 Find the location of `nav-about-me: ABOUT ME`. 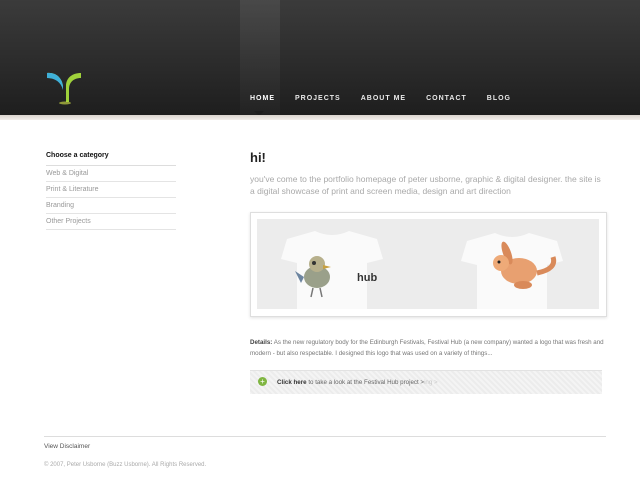

nav-about-me: ABOUT ME is located at coordinates (383, 101).